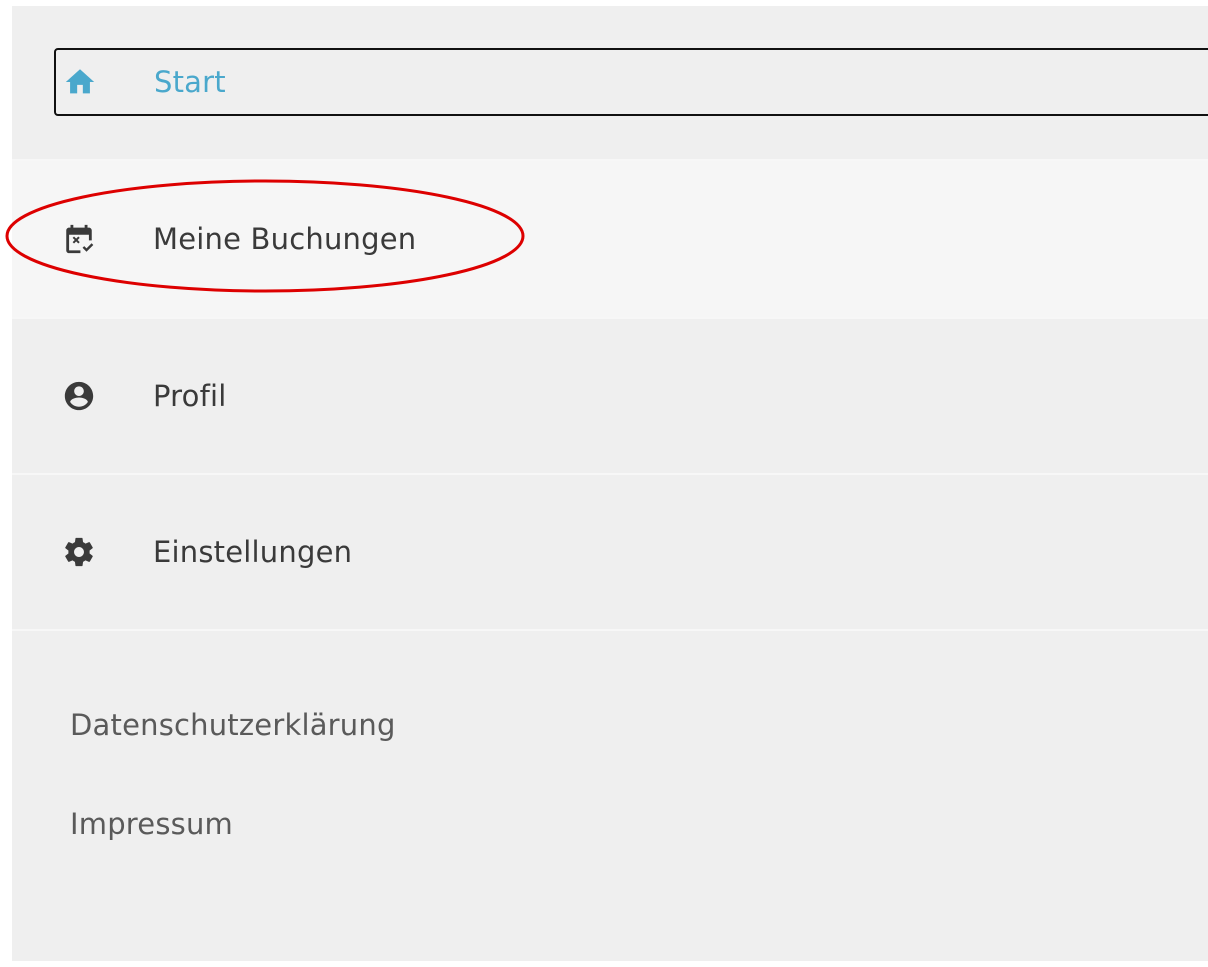  I want to click on home-icon, so click(80, 82).